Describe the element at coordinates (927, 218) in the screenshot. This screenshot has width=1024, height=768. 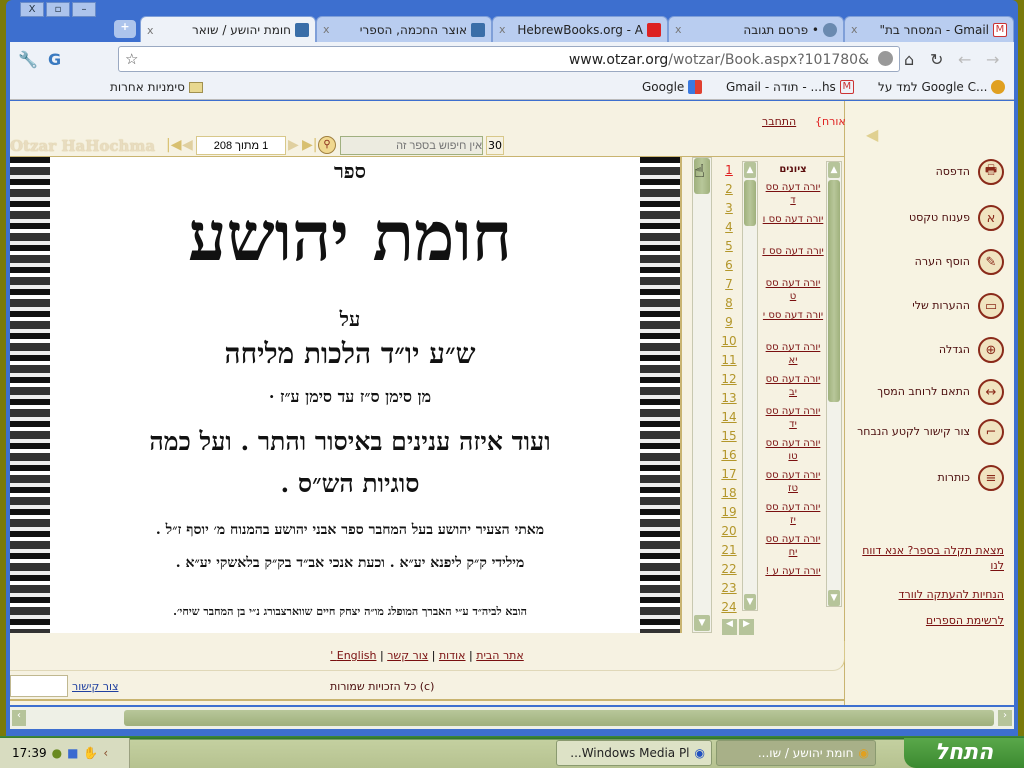
I see `sidebar-tool-1: א פענוח טקסט` at that location.